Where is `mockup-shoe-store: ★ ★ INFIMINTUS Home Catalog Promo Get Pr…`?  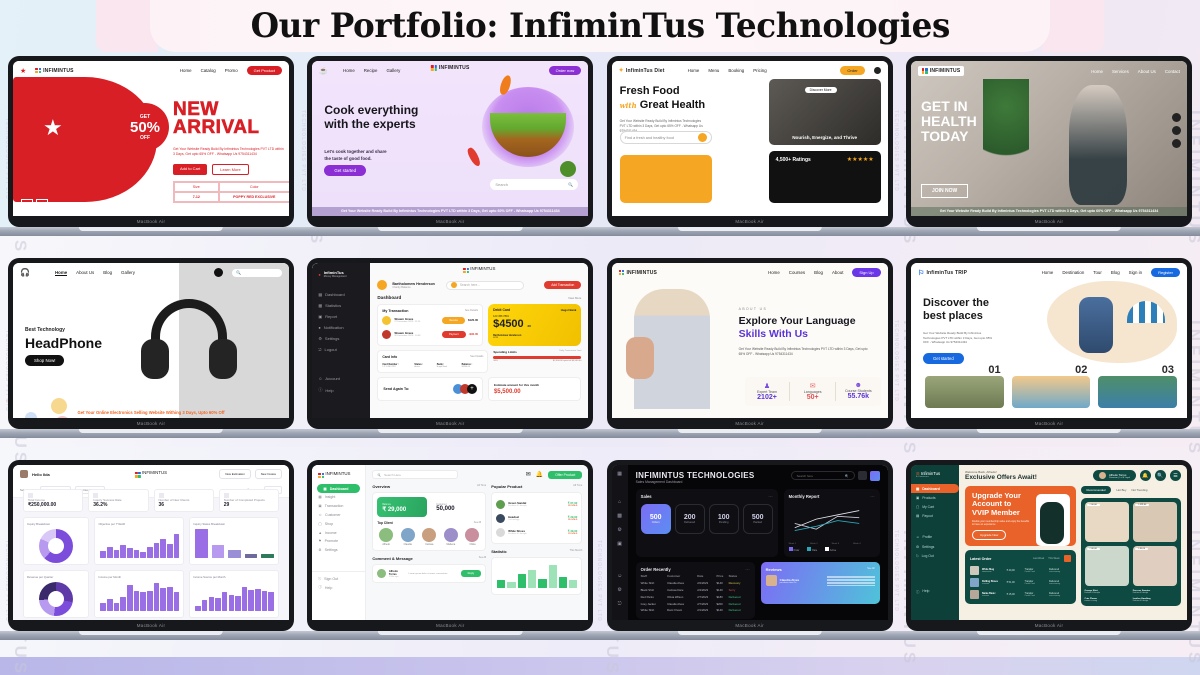 mockup-shoe-store: ★ ★ INFIMINTUS Home Catalog Promo Get Pr… is located at coordinates (154, 146).